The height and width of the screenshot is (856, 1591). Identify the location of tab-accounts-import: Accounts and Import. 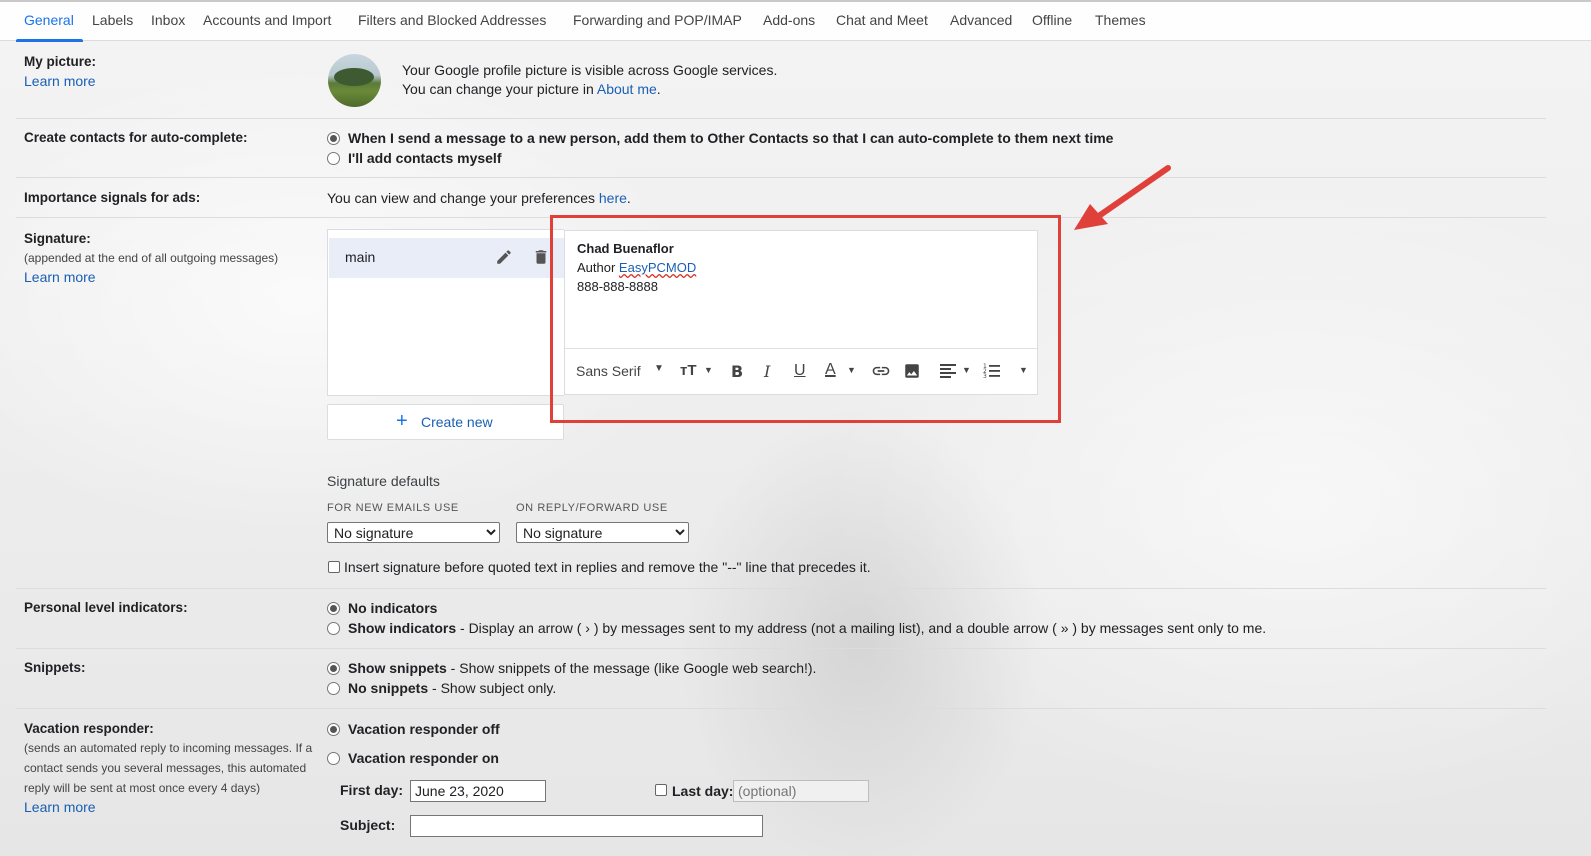
(267, 20).